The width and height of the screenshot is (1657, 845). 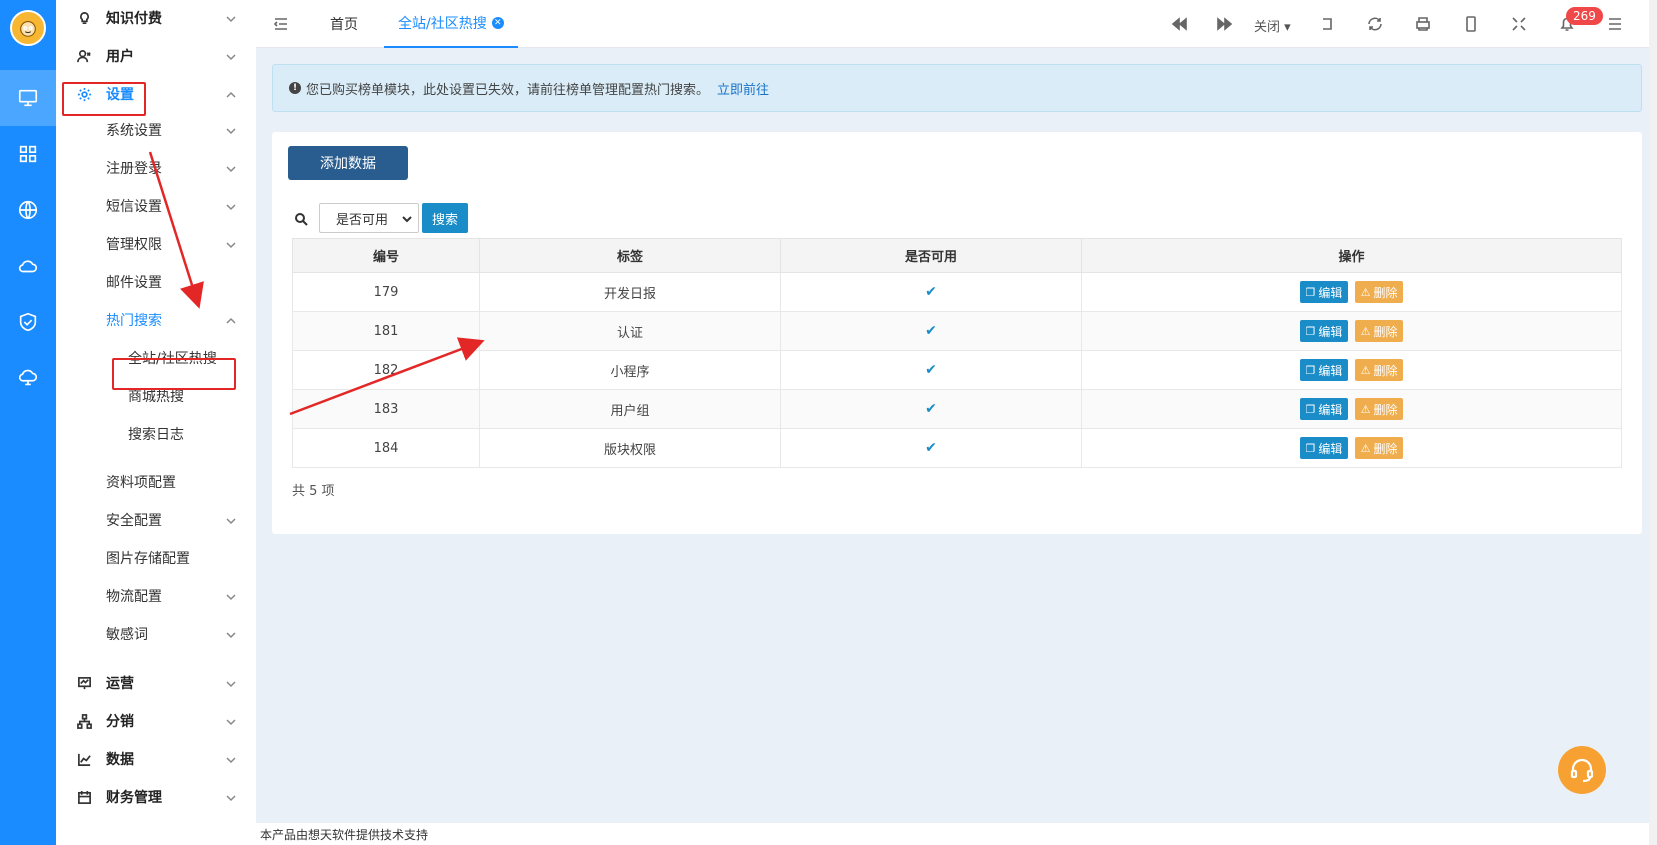 I want to click on go-now-link: 立即前往, so click(x=743, y=88).